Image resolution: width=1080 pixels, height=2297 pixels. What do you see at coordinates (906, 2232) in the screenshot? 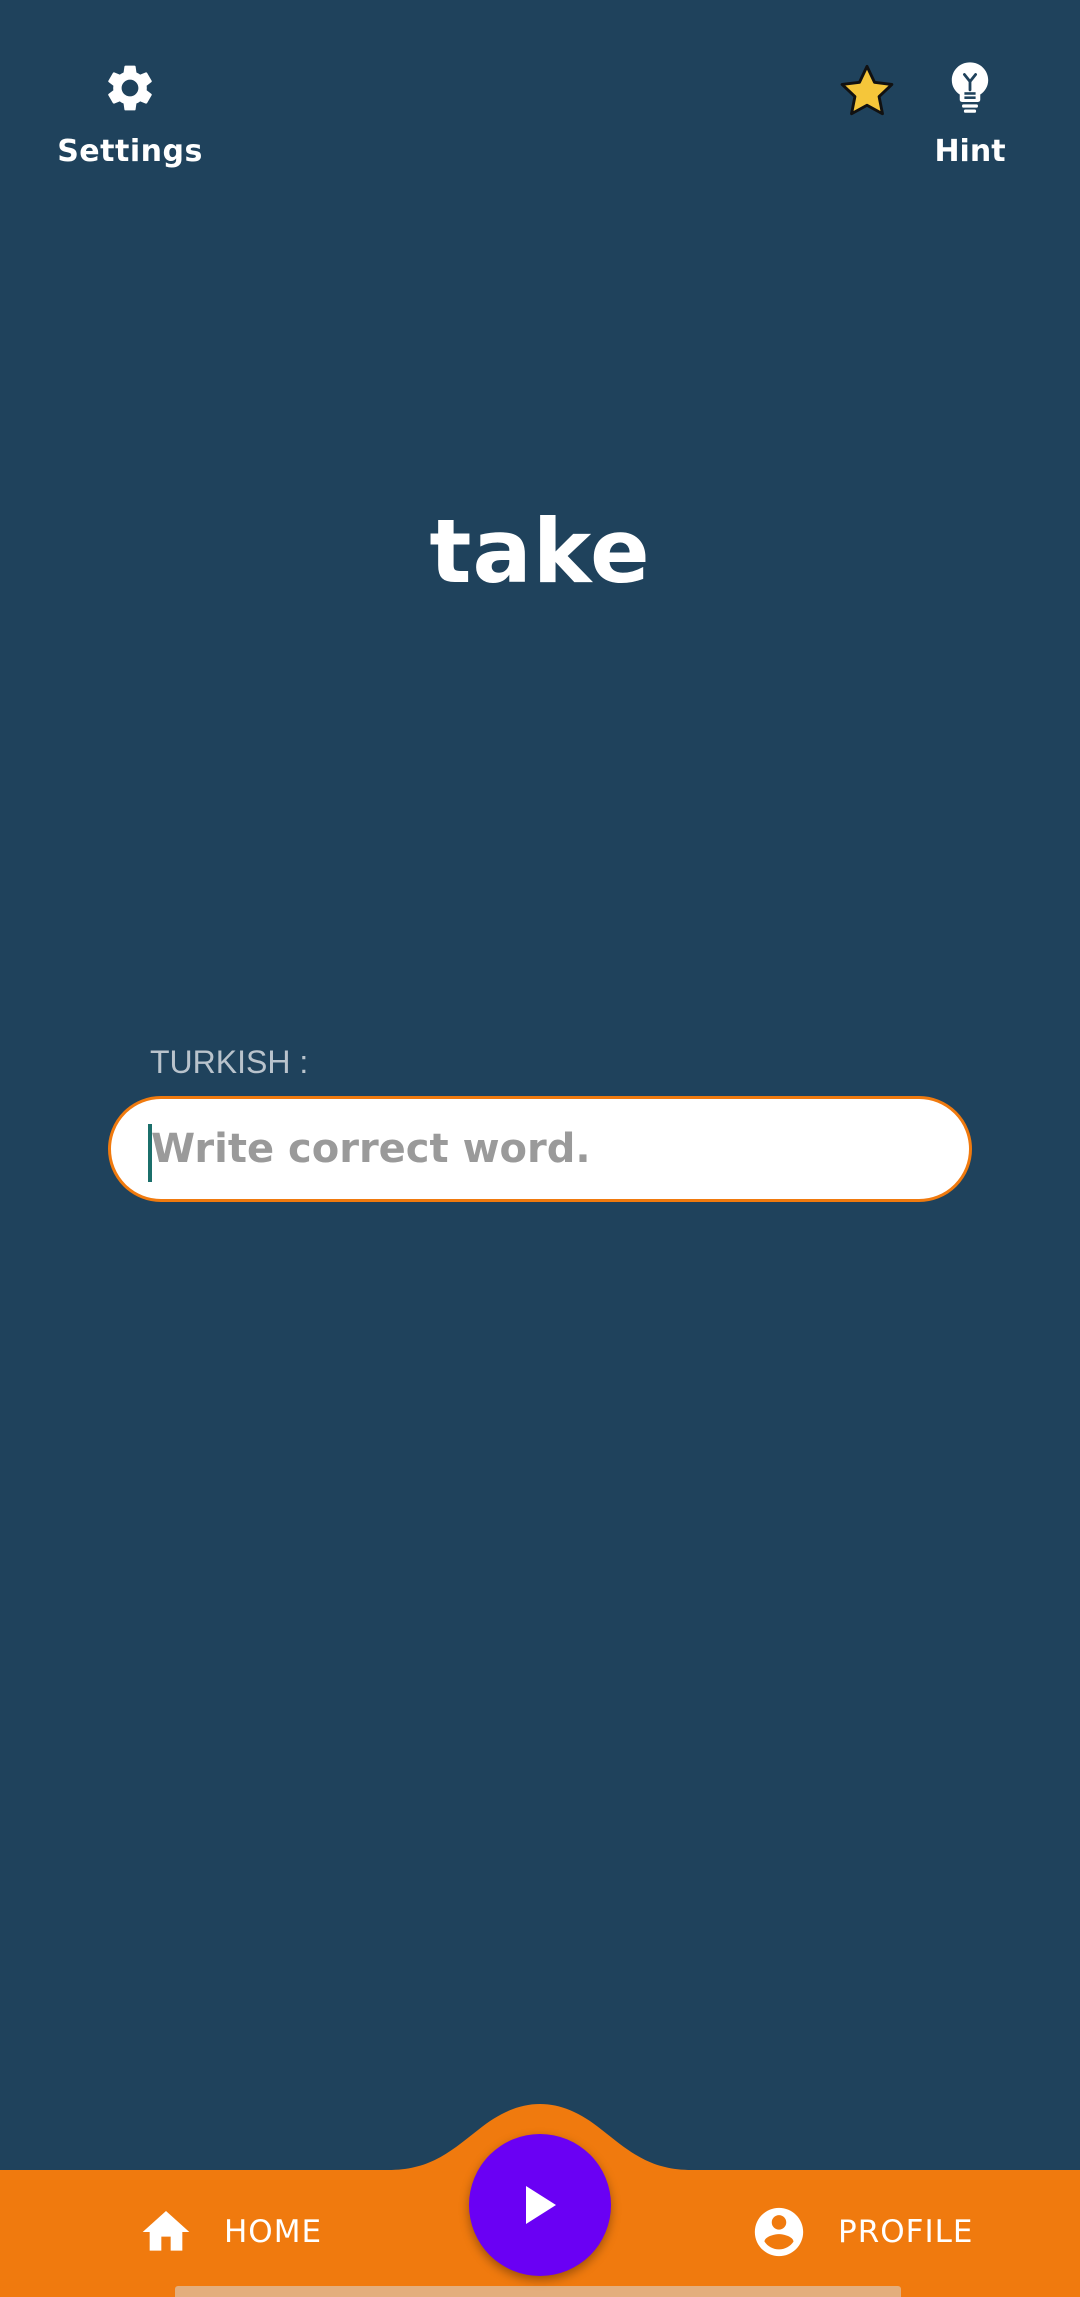
I see `nav-profile-label: PROFILE` at bounding box center [906, 2232].